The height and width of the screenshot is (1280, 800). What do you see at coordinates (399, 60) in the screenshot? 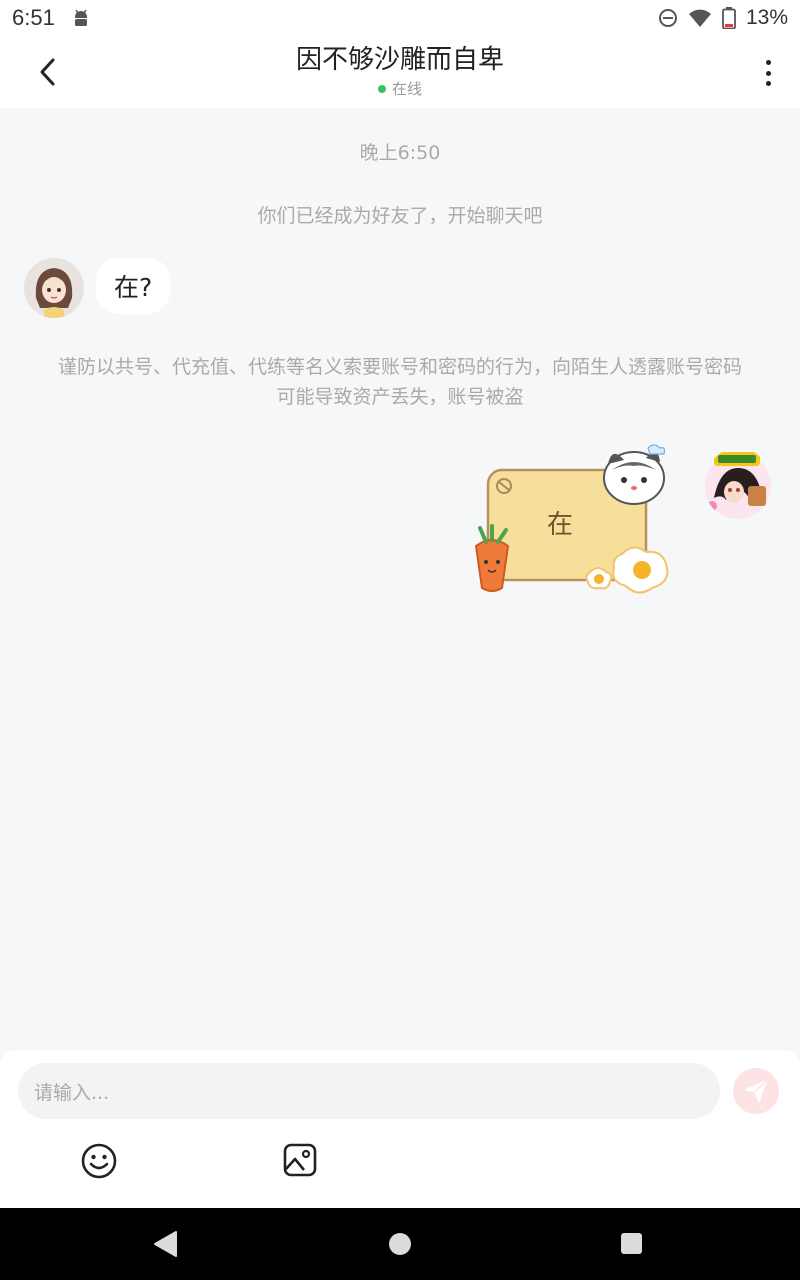
I see `chat-title: 因不够沙雕而自卑` at bounding box center [399, 60].